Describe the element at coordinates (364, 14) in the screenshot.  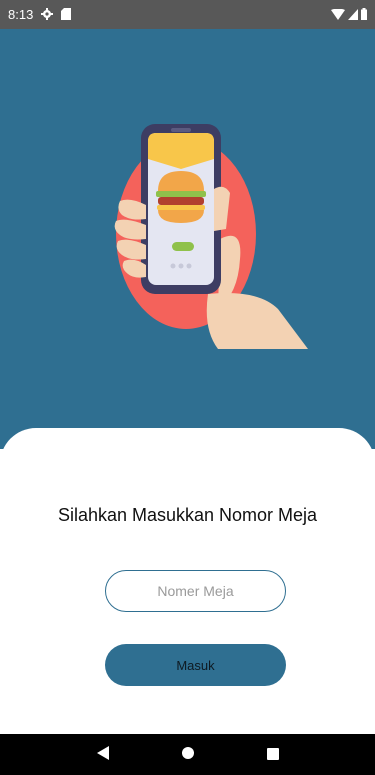
I see `battery-icon` at that location.